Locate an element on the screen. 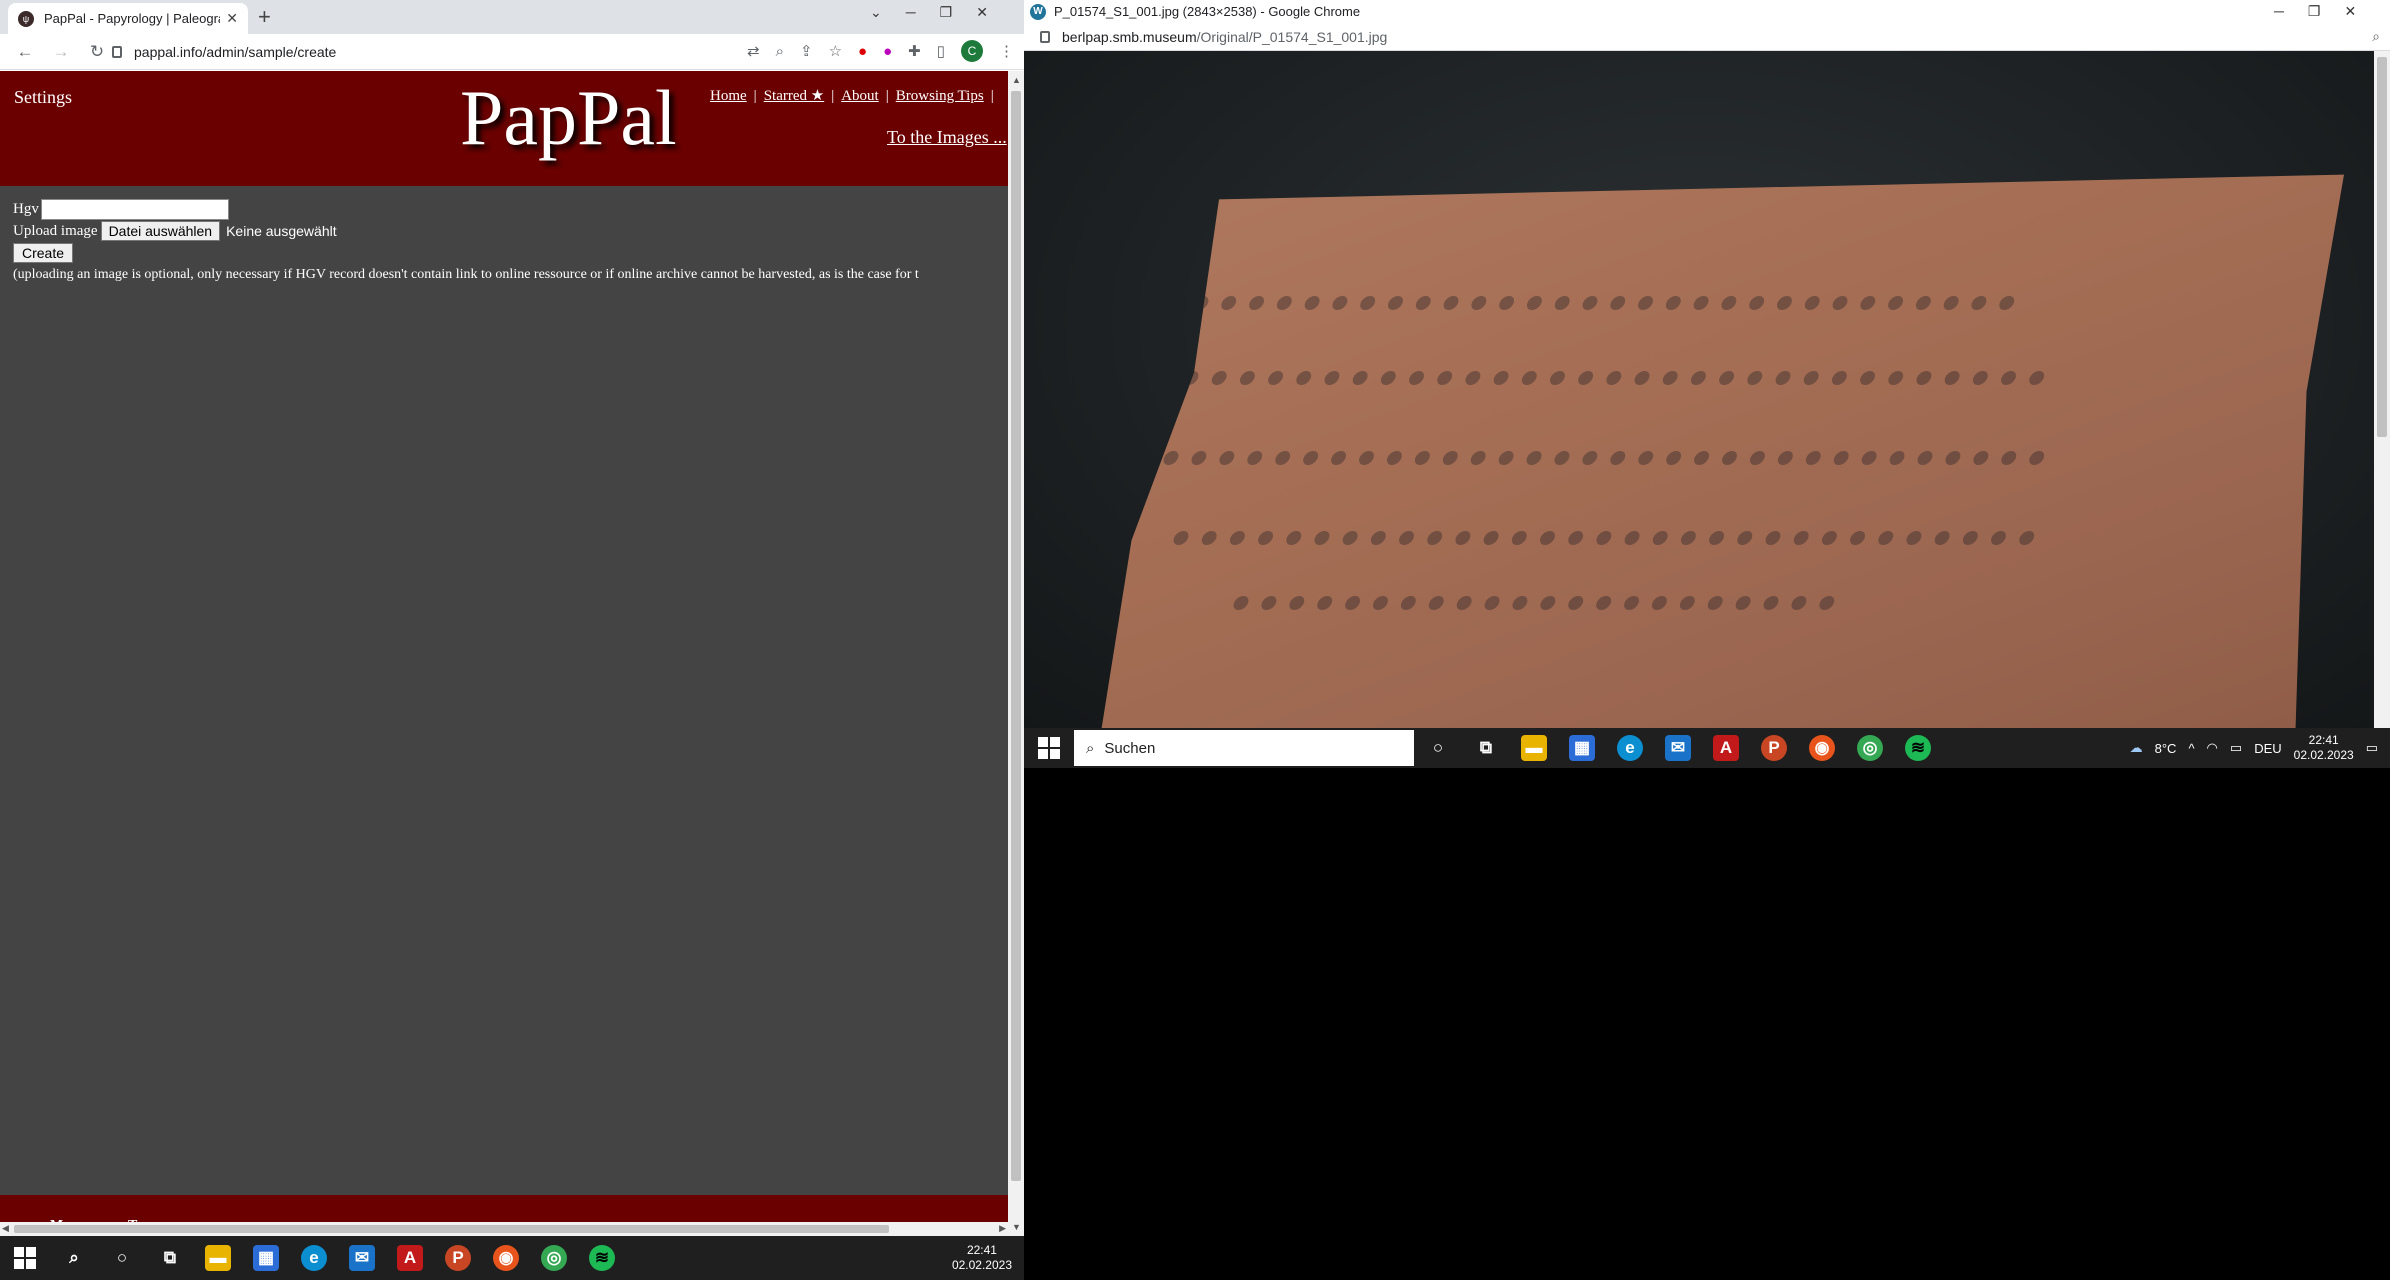 This screenshot has height=1280, width=2390. extensions-puzzle-icon: ✚ is located at coordinates (914, 51).